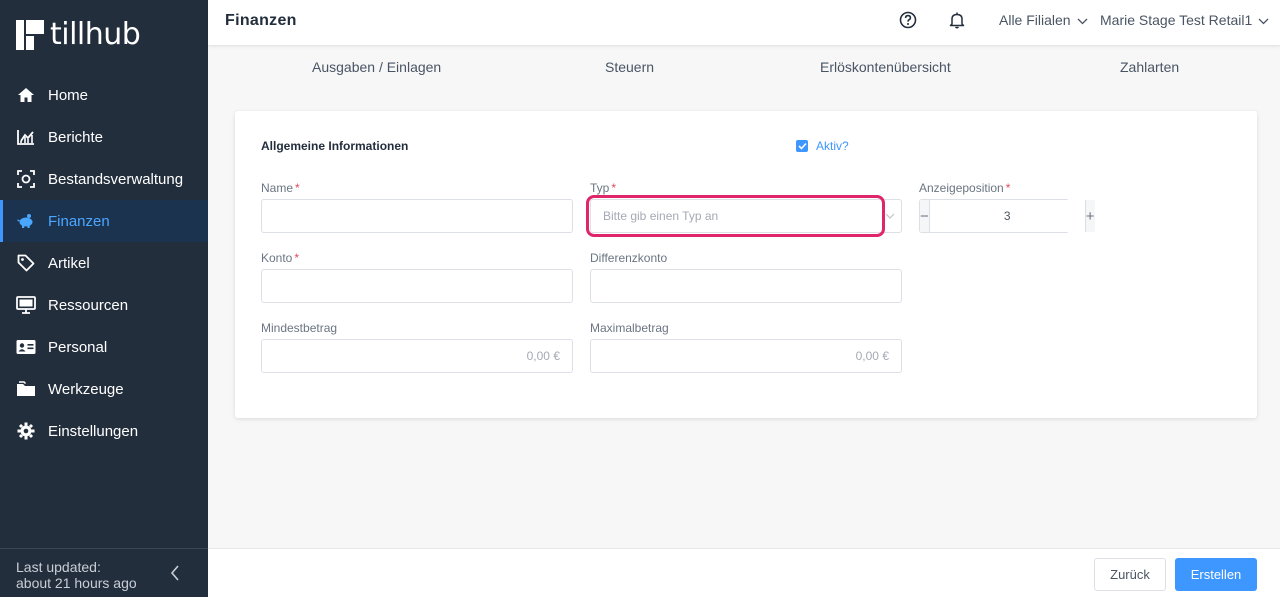 Image resolution: width=1280 pixels, height=597 pixels. What do you see at coordinates (261, 20) in the screenshot?
I see `page-title: Finanzen` at bounding box center [261, 20].